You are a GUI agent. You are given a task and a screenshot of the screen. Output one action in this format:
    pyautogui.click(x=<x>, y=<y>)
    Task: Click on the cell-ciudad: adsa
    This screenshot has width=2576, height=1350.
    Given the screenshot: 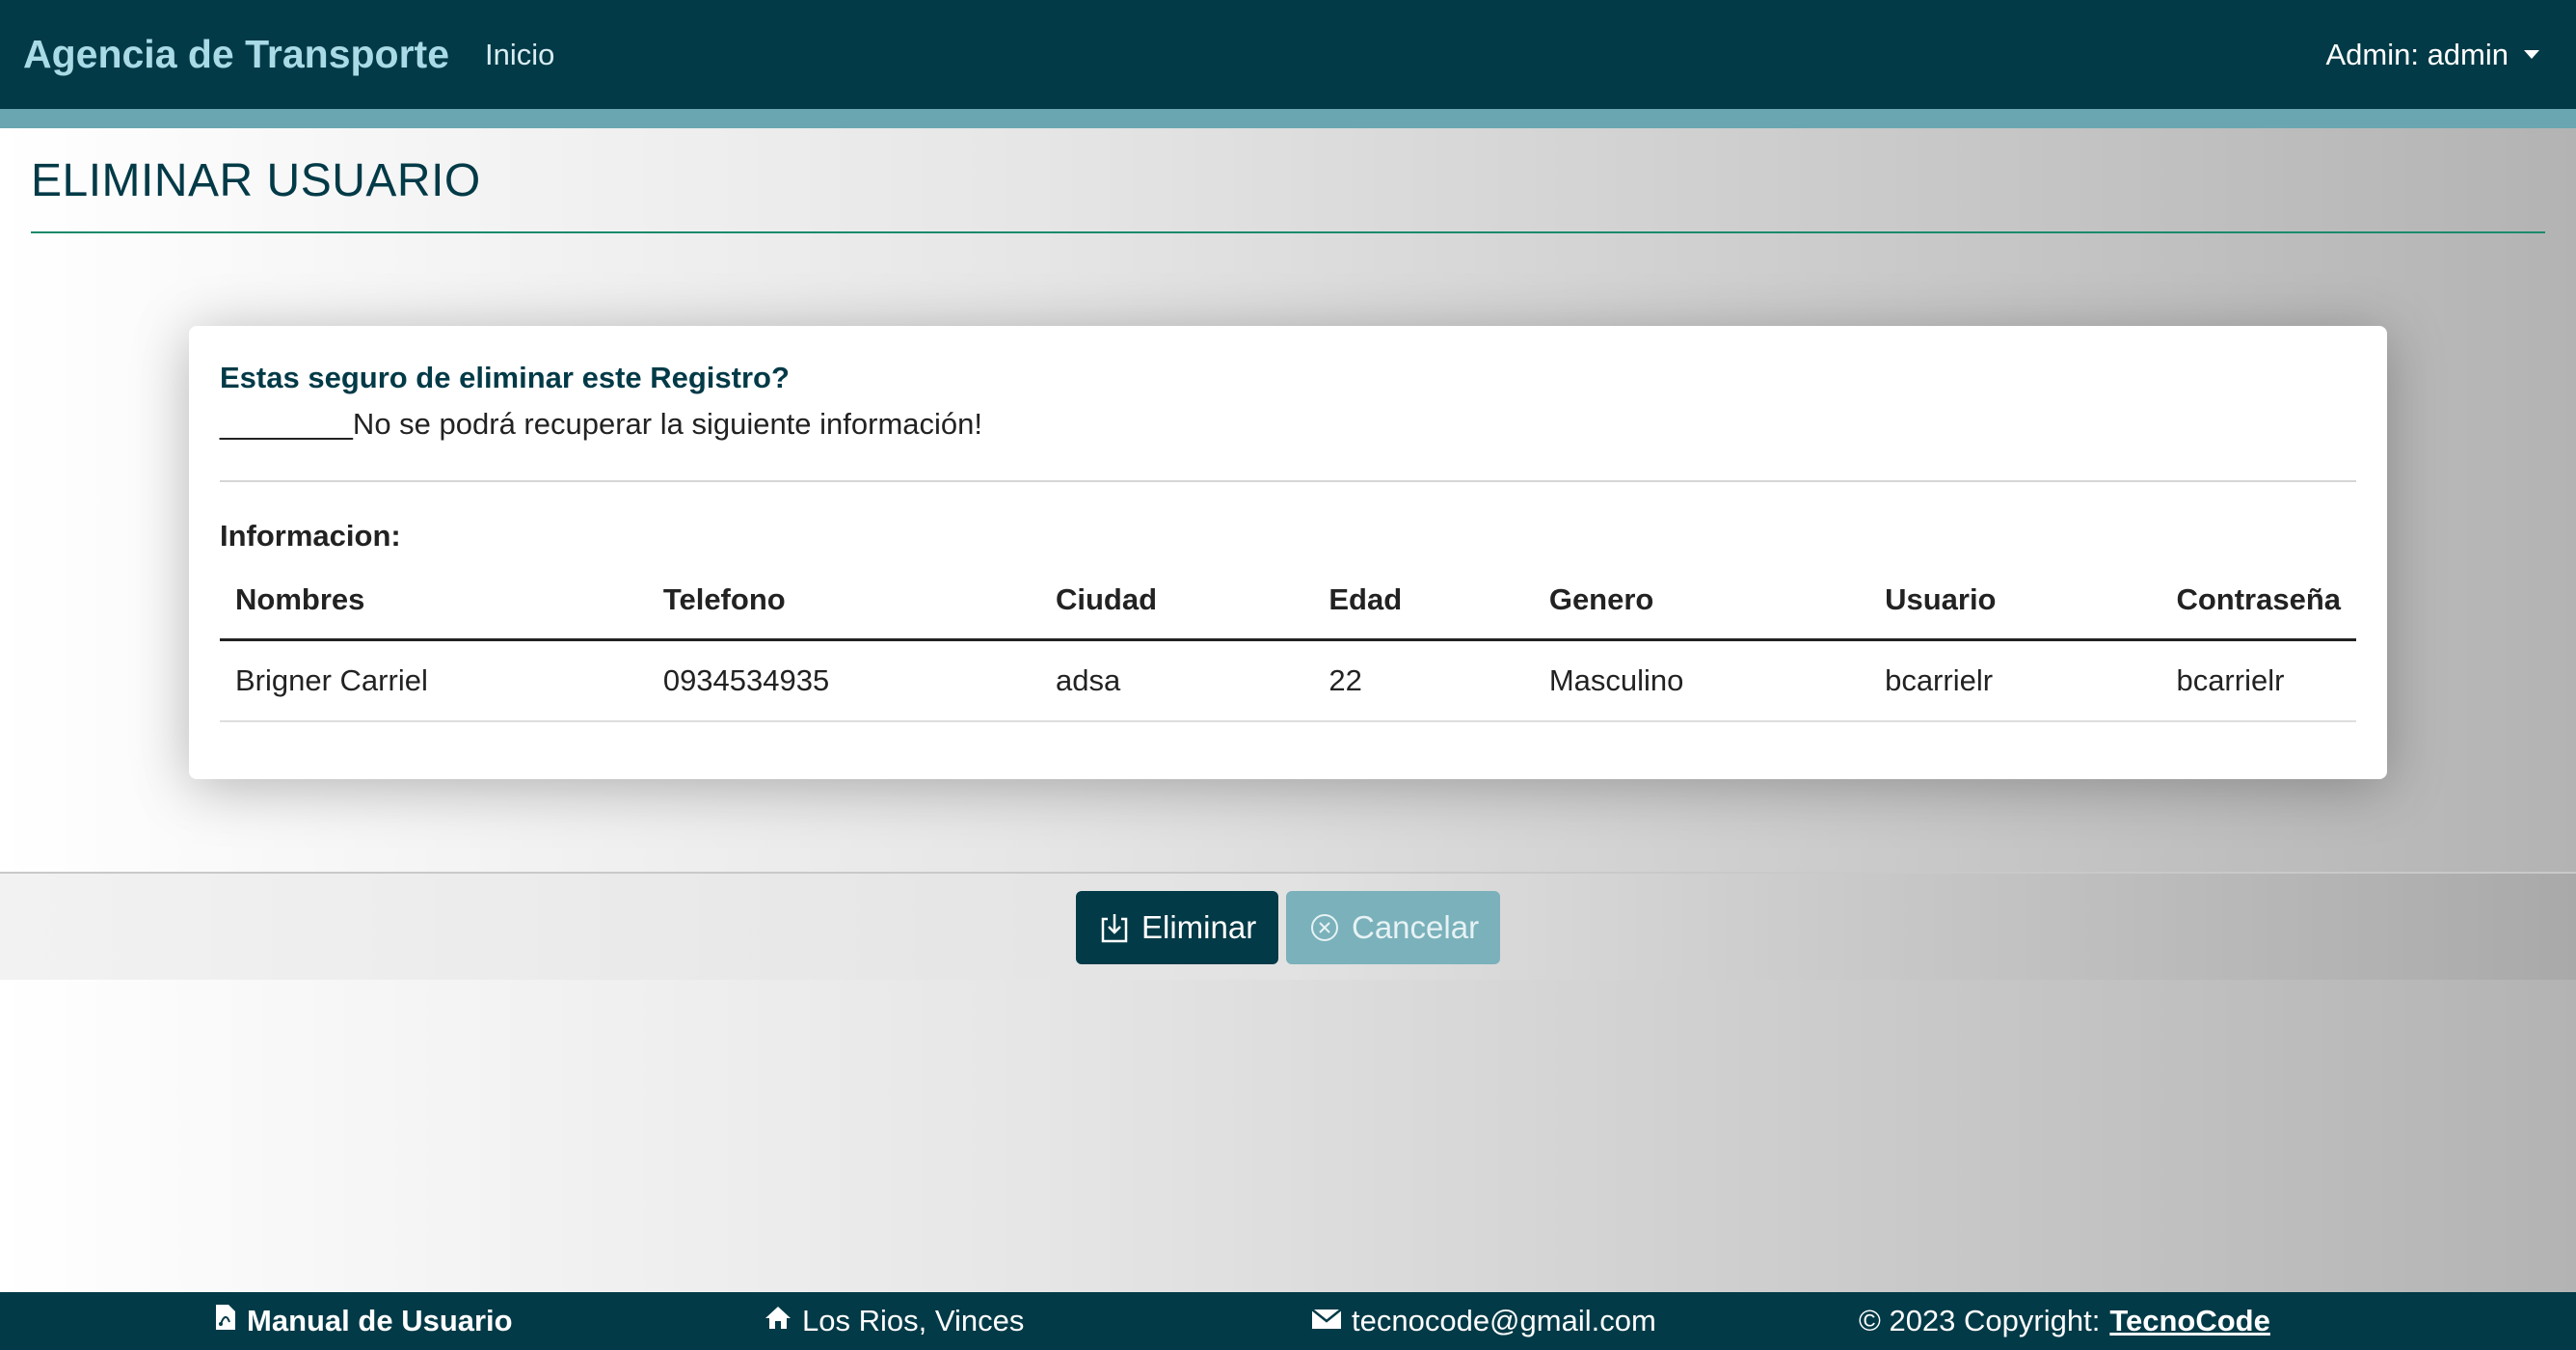 What is the action you would take?
    pyautogui.click(x=1177, y=680)
    